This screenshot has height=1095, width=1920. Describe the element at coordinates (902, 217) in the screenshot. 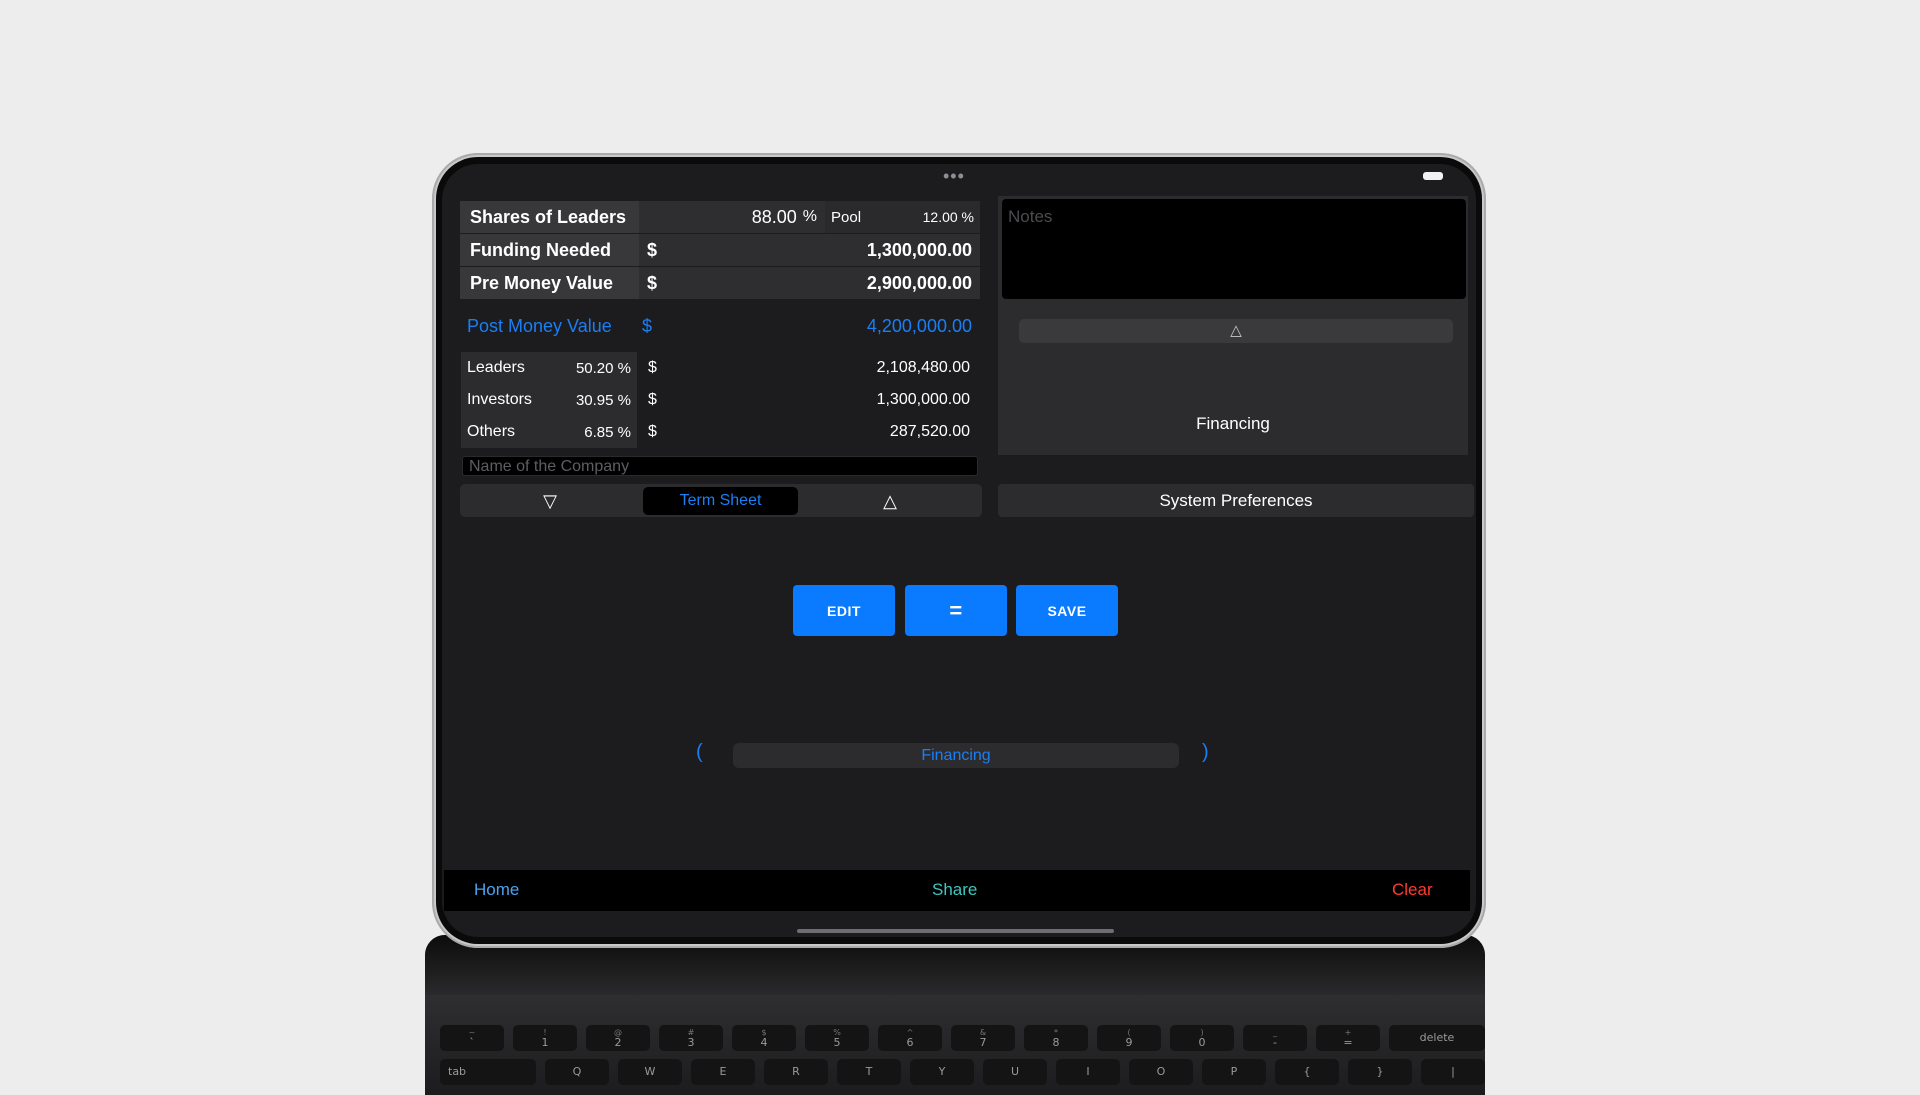

I see `pool-box: Pool 12.00 %` at that location.